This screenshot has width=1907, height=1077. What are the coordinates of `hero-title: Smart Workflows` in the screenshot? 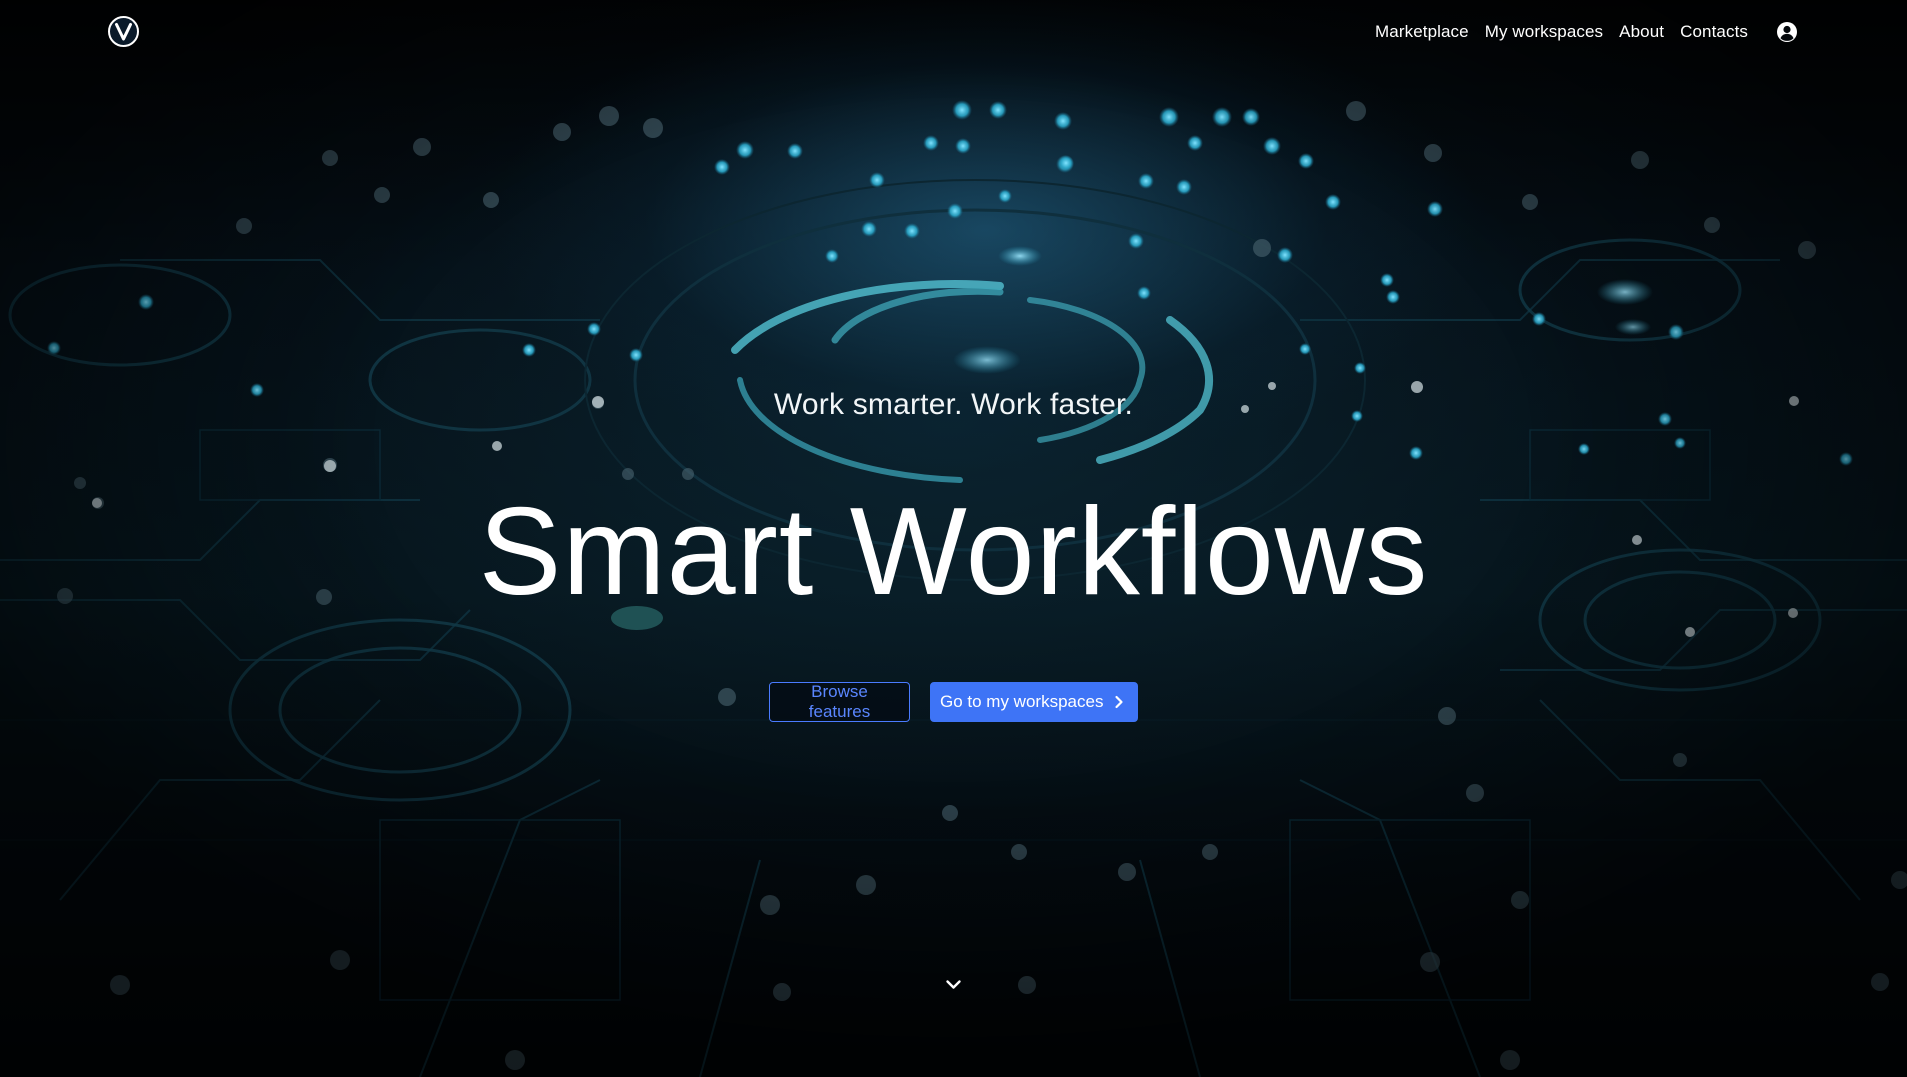 It's located at (953, 552).